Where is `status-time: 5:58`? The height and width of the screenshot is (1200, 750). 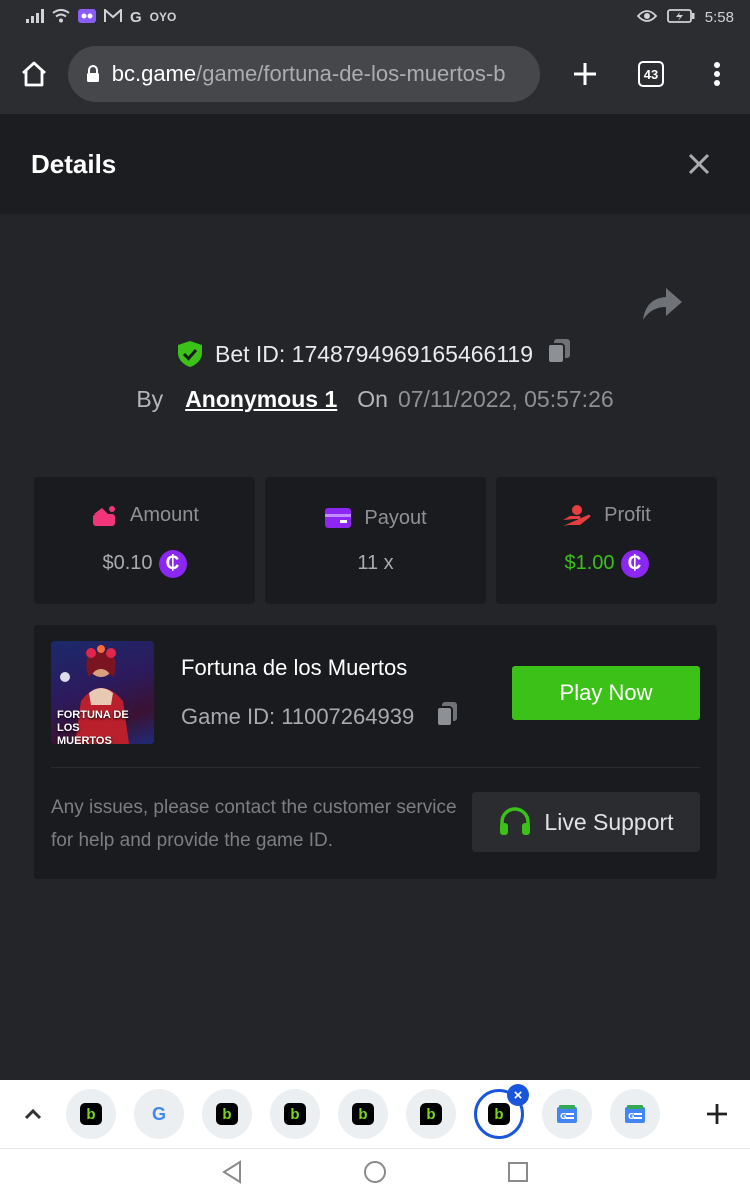
status-time: 5:58 is located at coordinates (719, 17).